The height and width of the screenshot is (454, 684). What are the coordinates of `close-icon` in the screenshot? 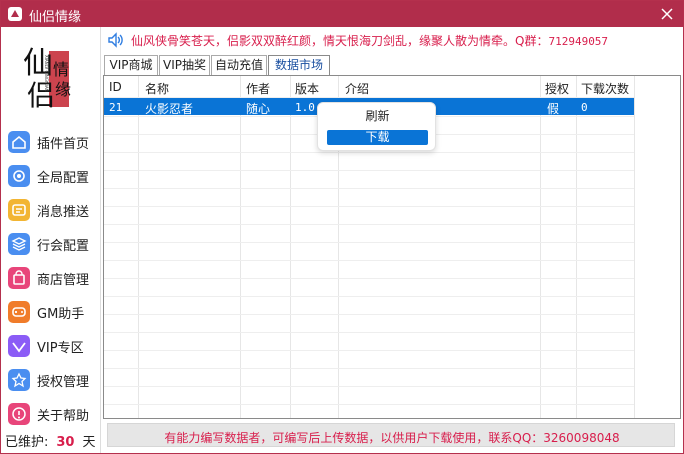 It's located at (667, 14).